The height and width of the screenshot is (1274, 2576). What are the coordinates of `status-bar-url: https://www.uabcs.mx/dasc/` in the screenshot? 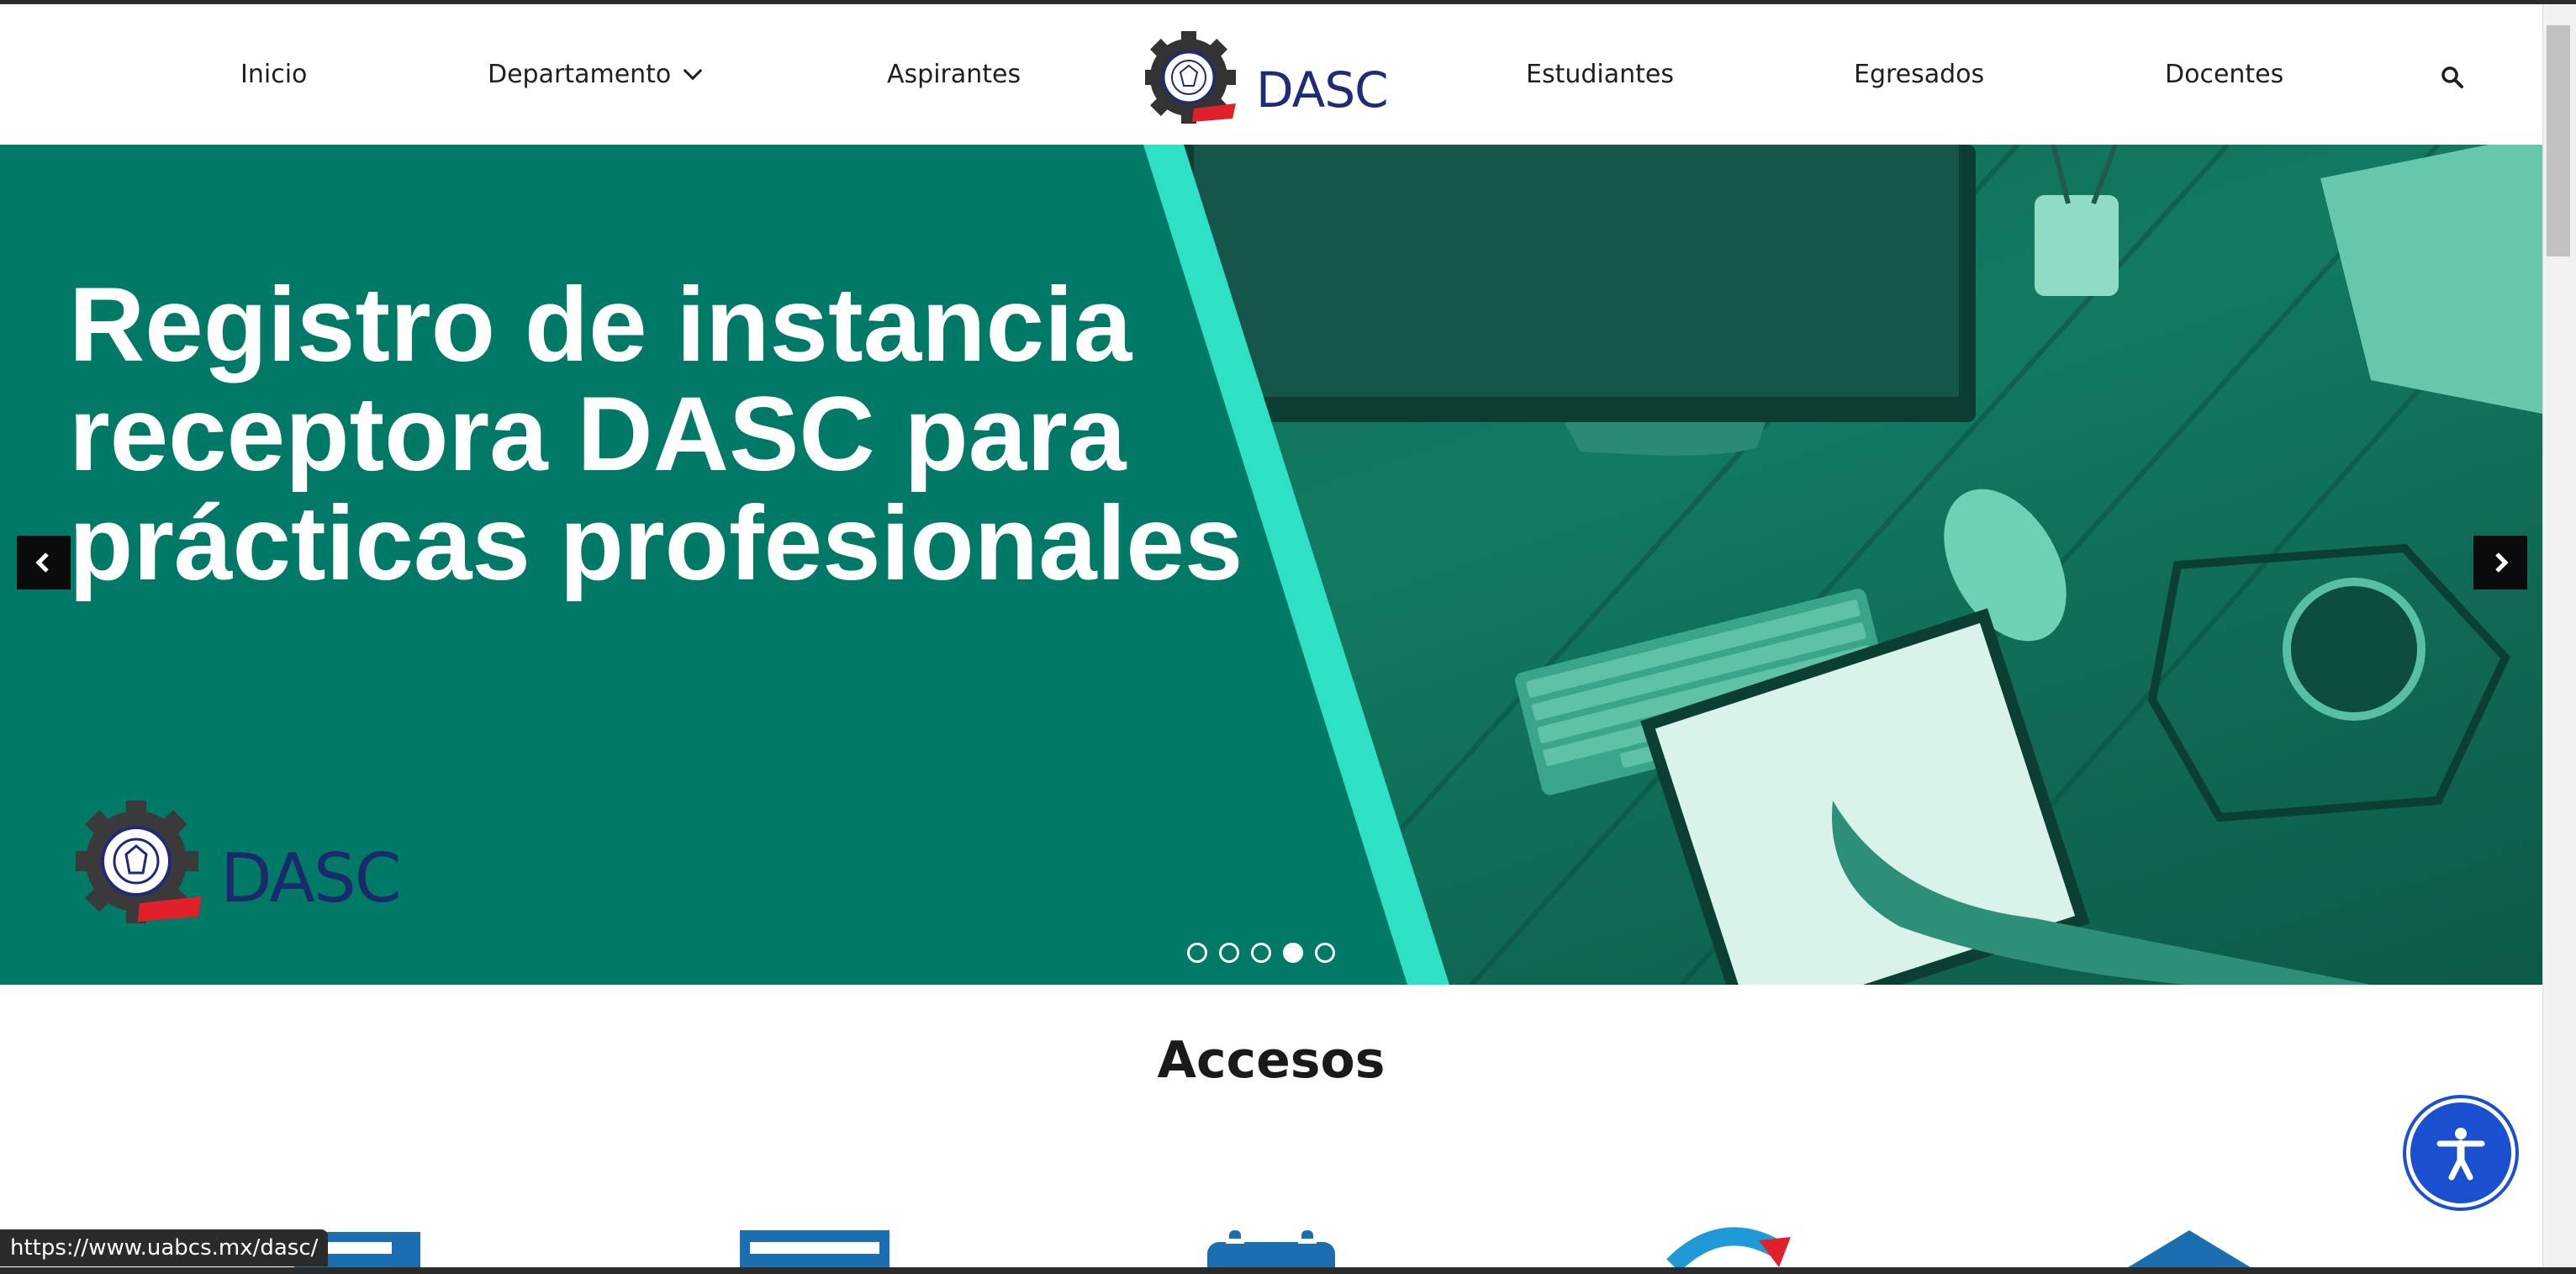 It's located at (164, 1247).